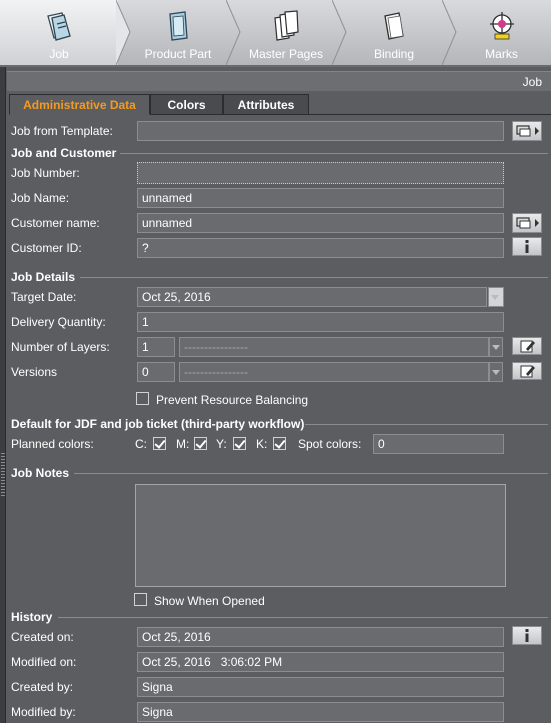  Describe the element at coordinates (239, 443) in the screenshot. I see `color-y-checkbox` at that location.